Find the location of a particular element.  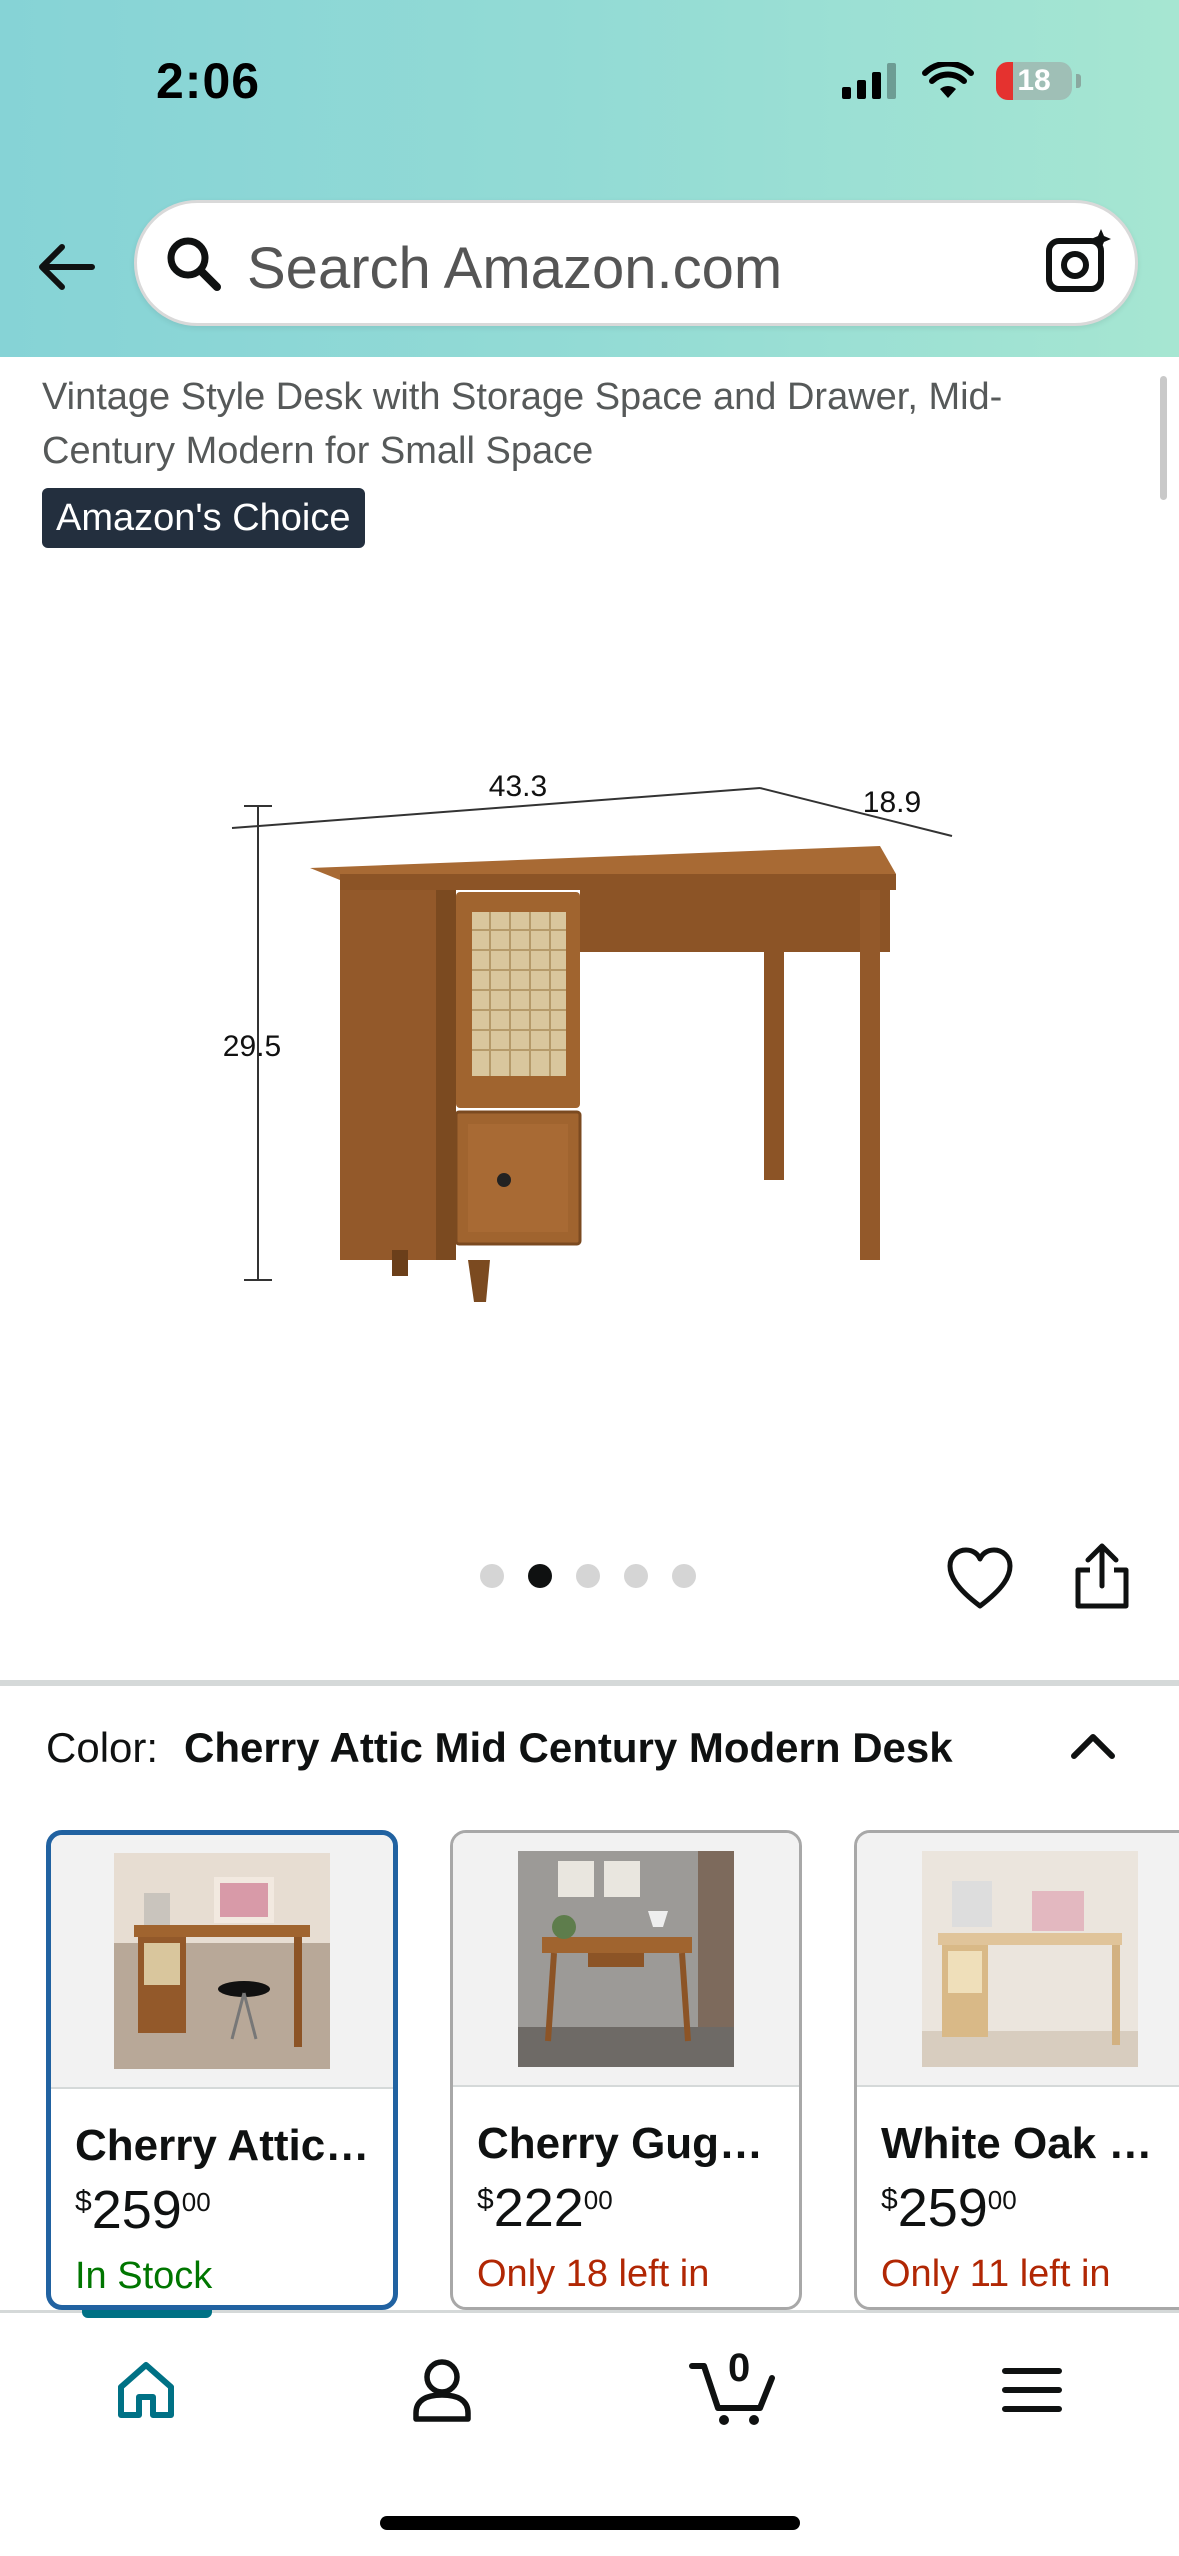

status-time: 2:06 is located at coordinates (208, 81).